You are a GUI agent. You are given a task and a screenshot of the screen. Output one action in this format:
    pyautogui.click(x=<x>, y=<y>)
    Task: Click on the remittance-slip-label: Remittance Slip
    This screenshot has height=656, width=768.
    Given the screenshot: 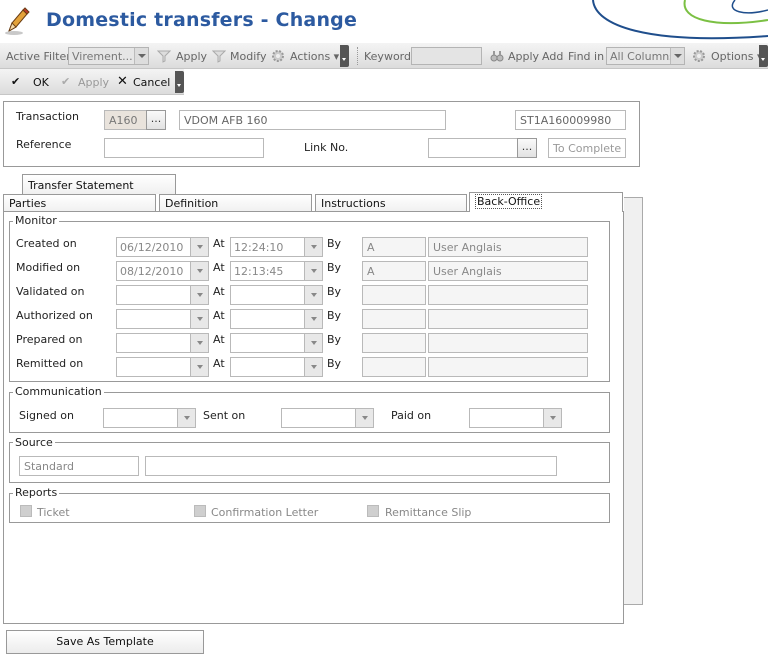 What is the action you would take?
    pyautogui.click(x=428, y=512)
    